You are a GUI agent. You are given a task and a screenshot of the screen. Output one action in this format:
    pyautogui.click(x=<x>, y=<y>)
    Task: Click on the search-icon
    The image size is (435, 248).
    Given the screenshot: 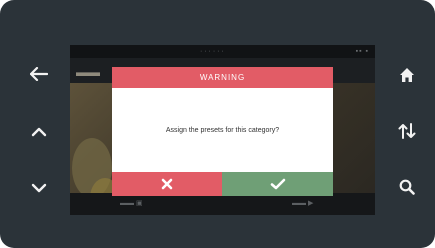 What is the action you would take?
    pyautogui.click(x=407, y=187)
    